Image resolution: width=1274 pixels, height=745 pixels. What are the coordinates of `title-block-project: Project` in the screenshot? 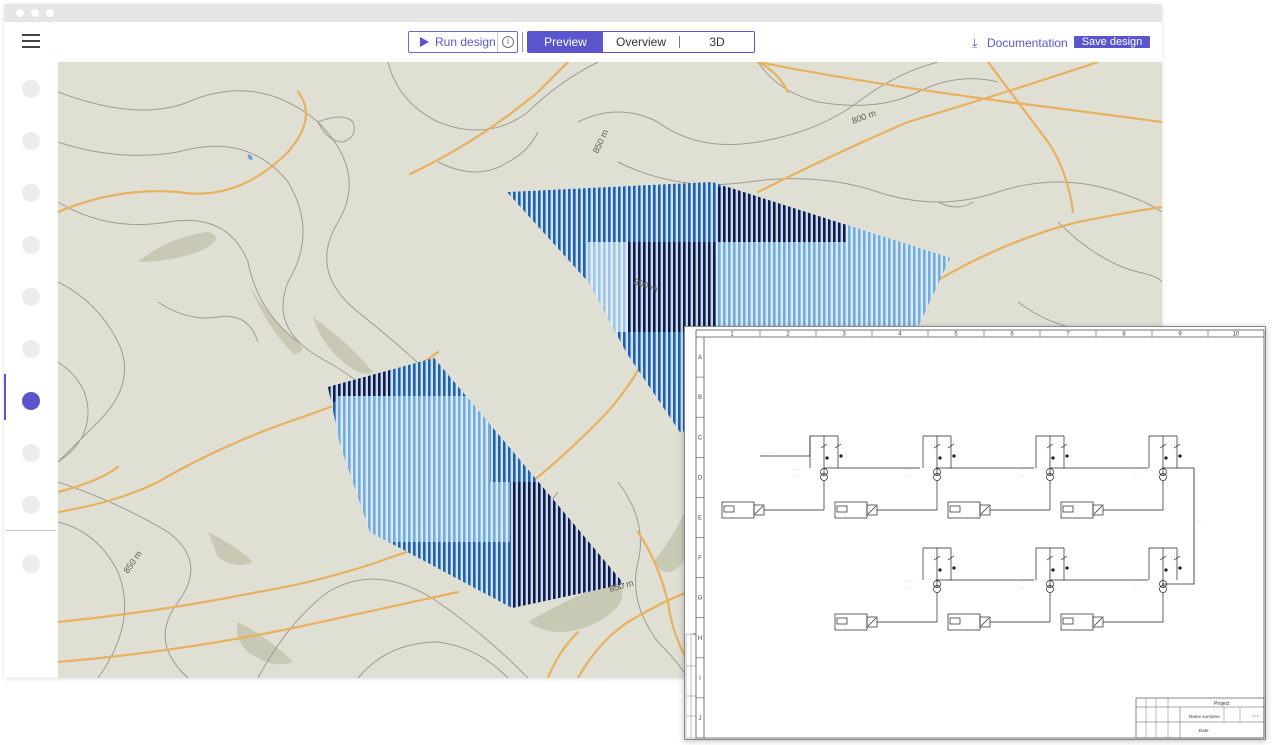 It's located at (1222, 704).